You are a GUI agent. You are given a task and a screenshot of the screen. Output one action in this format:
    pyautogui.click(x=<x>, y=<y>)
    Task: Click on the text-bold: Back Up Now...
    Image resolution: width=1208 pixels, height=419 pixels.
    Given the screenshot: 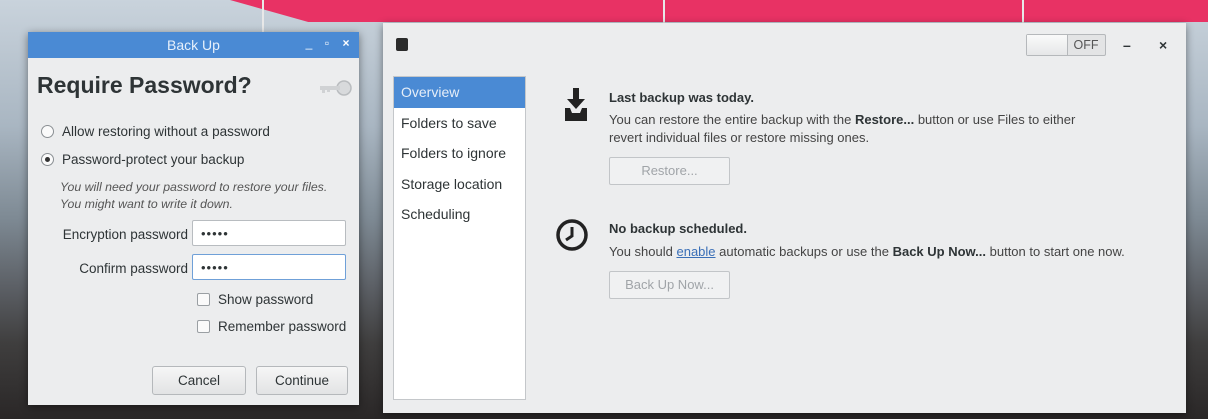 What is the action you would take?
    pyautogui.click(x=939, y=251)
    